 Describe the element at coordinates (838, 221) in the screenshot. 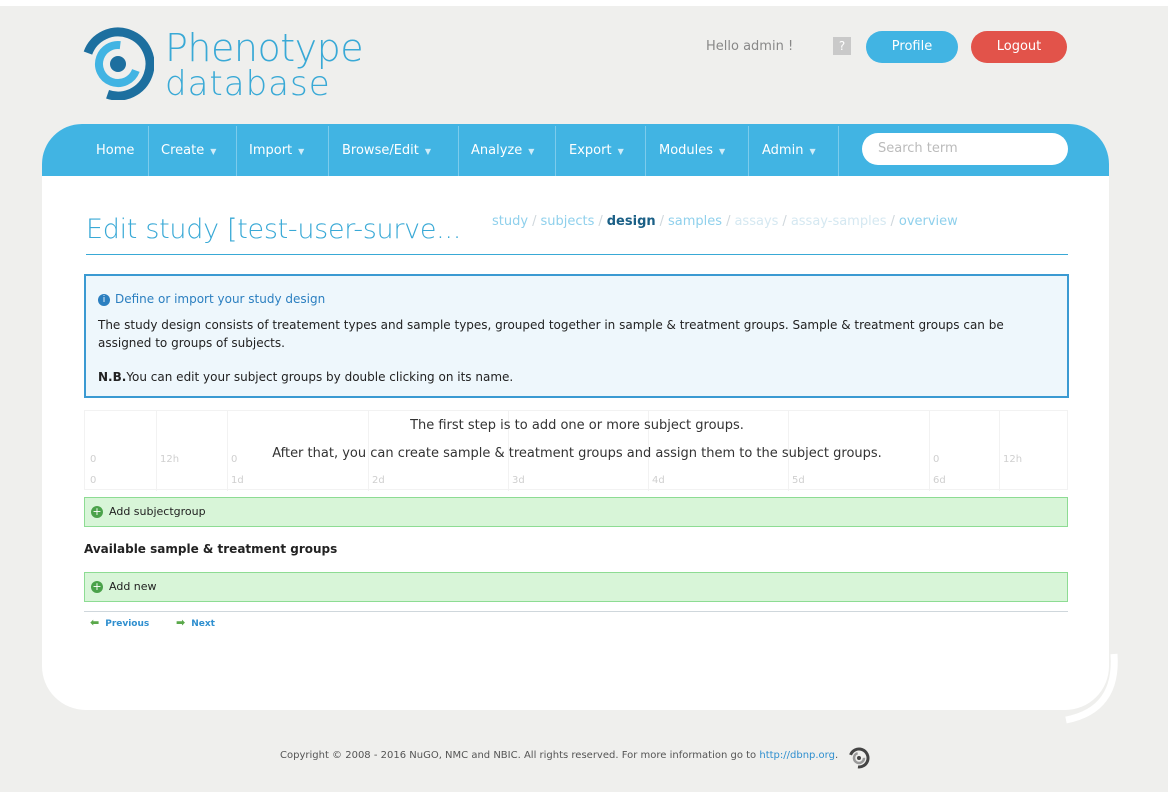

I see `breadcrumb-assay-samples: assay-samples` at that location.